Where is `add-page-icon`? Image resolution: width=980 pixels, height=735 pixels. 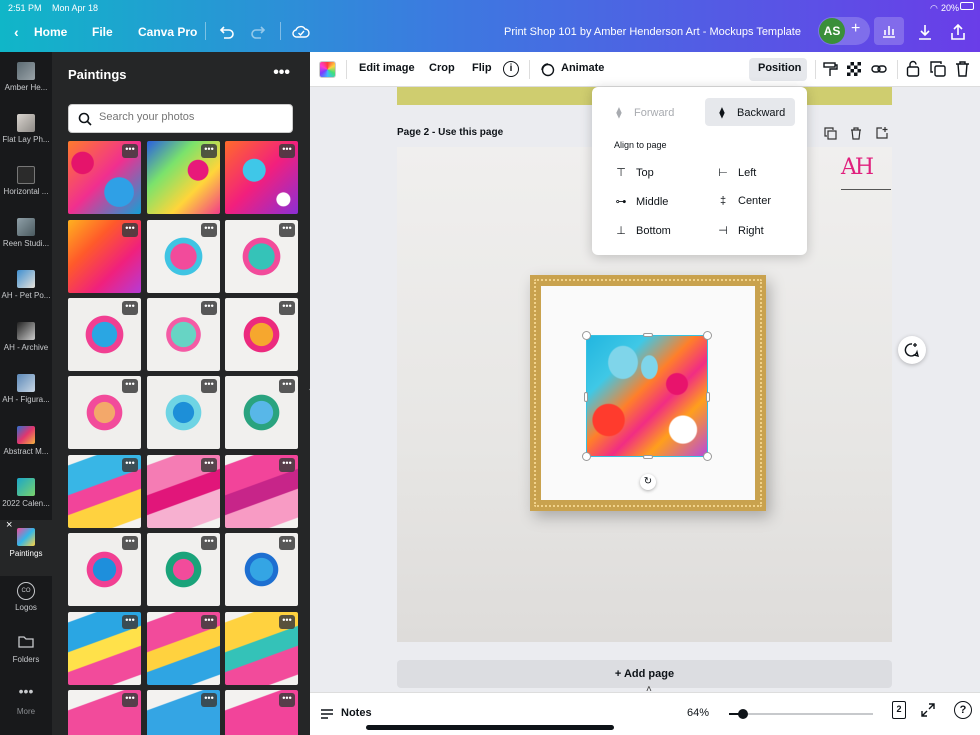
add-page-icon is located at coordinates (882, 132).